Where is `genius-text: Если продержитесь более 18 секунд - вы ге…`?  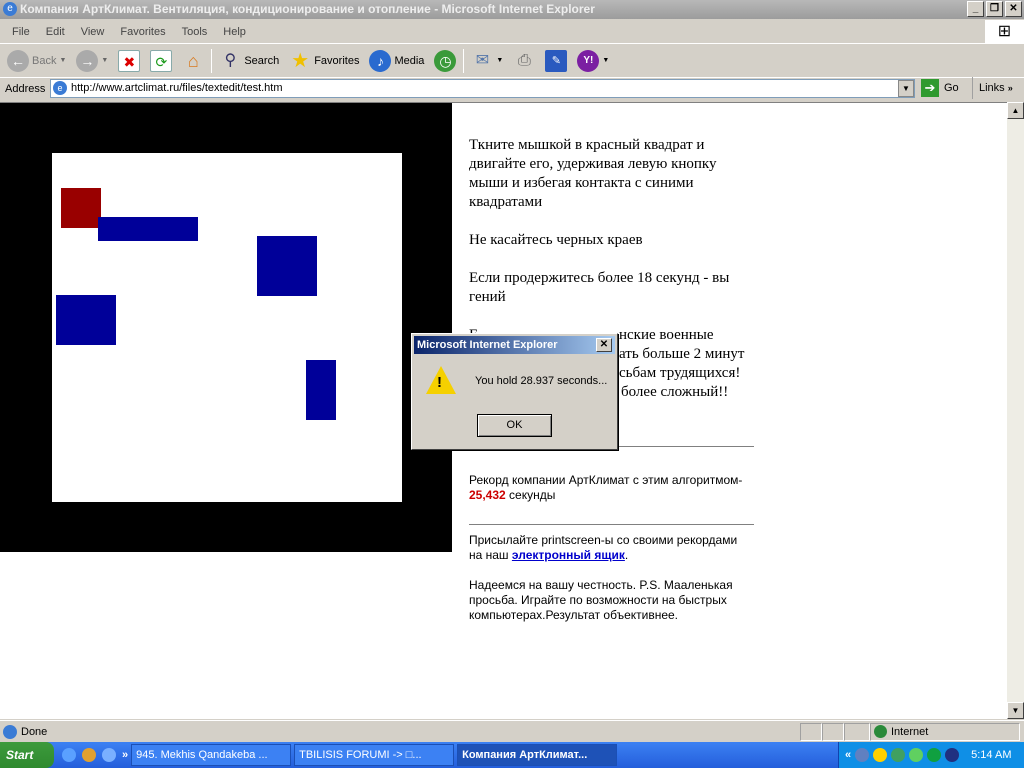 genius-text: Если продержитесь более 18 секунд - вы ге… is located at coordinates (599, 287).